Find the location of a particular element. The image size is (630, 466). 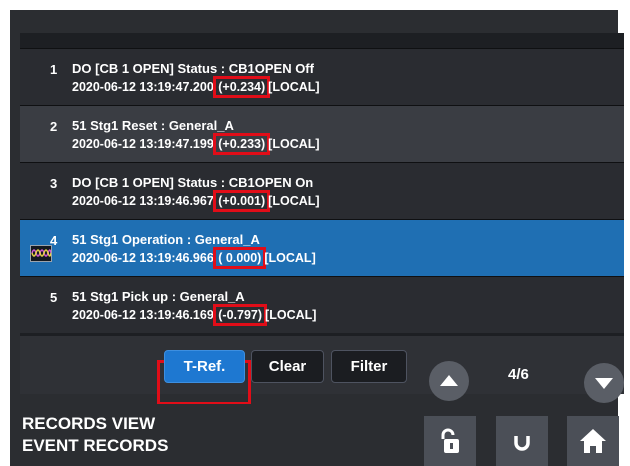

scroll-down-button is located at coordinates (604, 383).